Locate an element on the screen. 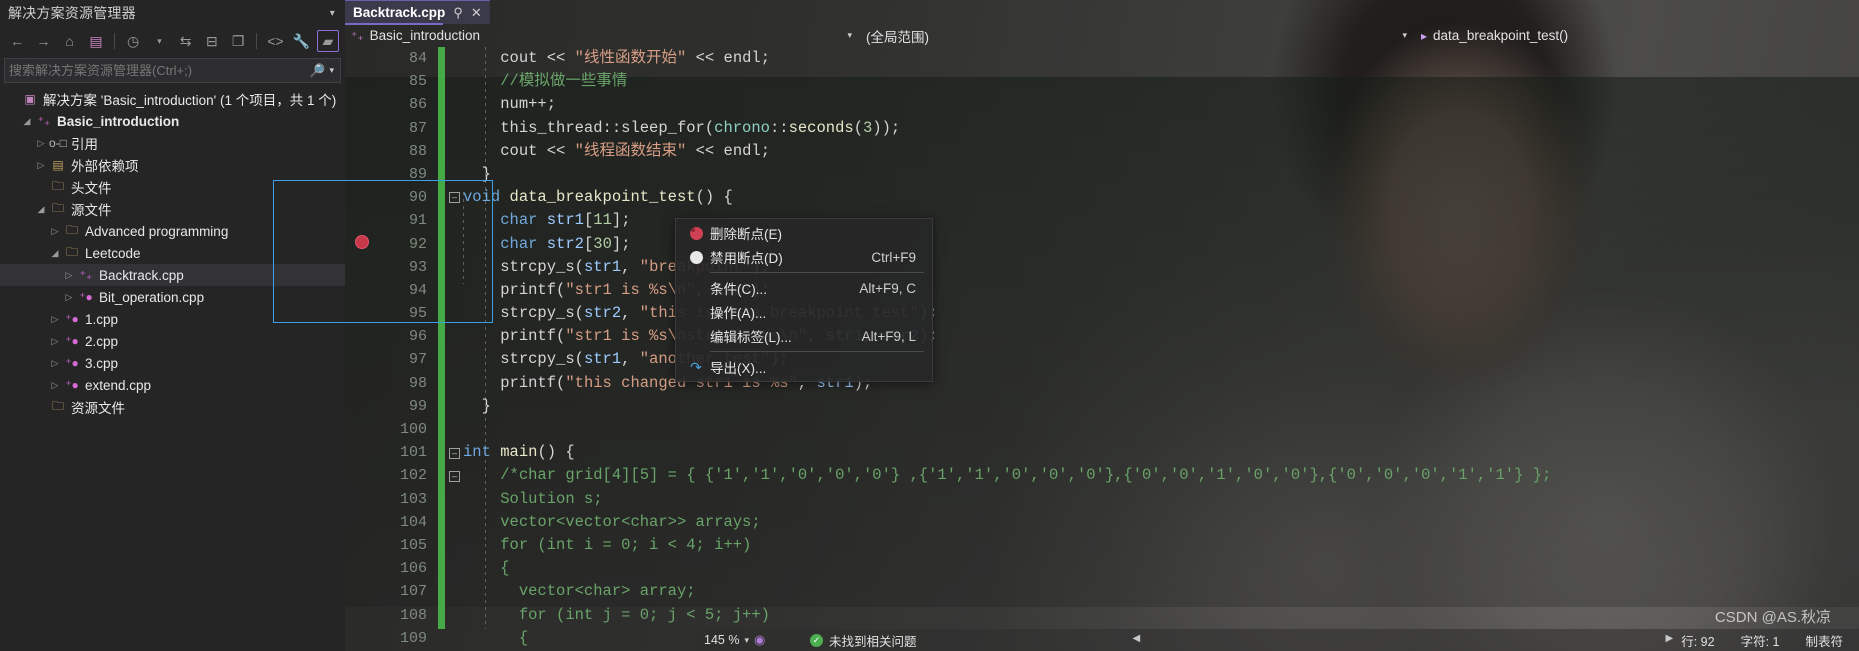  code-line: printf("this changed str1 is %s", str1); is located at coordinates (1161, 383).